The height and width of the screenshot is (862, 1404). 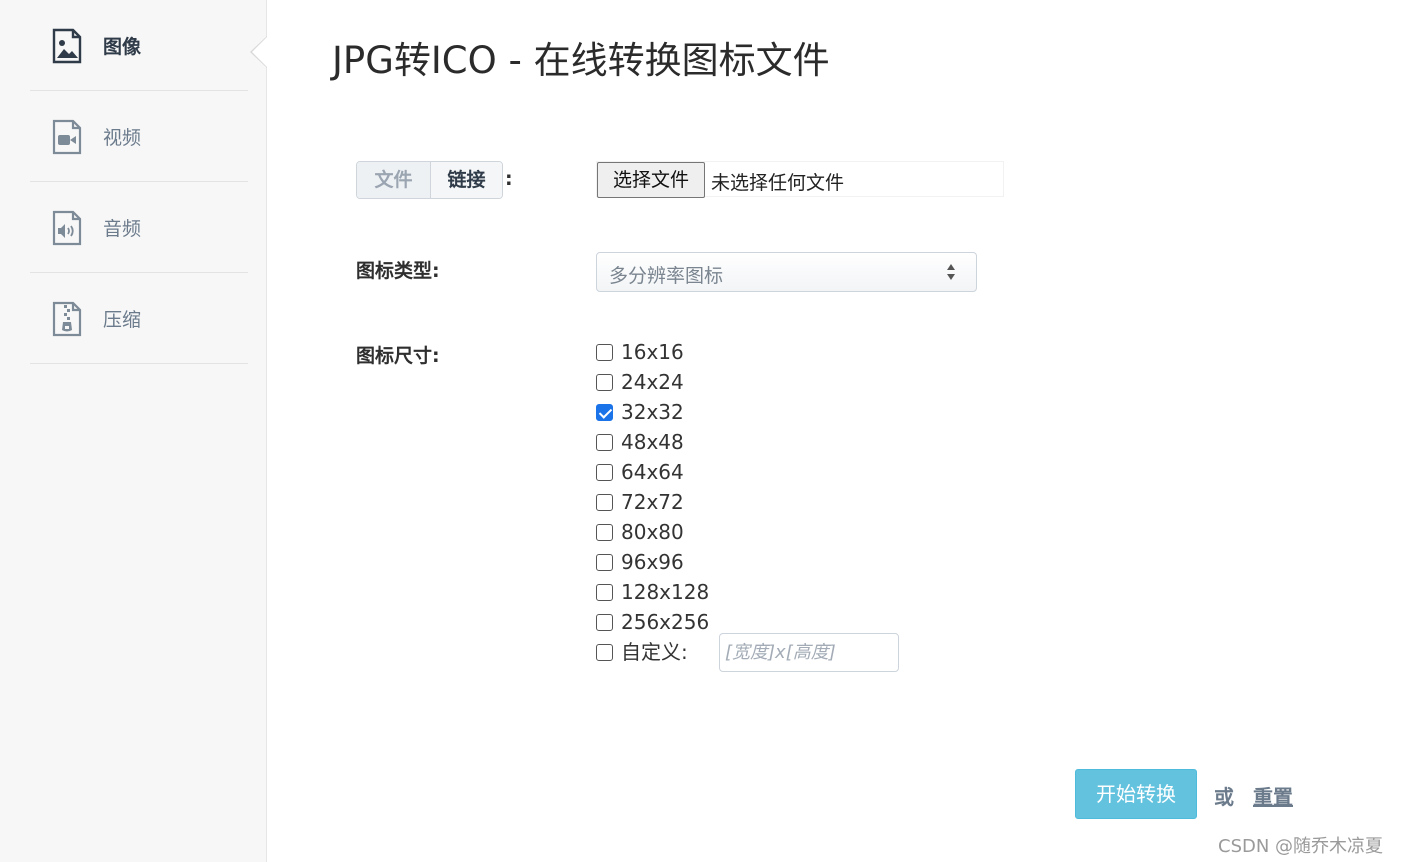 What do you see at coordinates (652, 442) in the screenshot?
I see `size-option-label: 48x48` at bounding box center [652, 442].